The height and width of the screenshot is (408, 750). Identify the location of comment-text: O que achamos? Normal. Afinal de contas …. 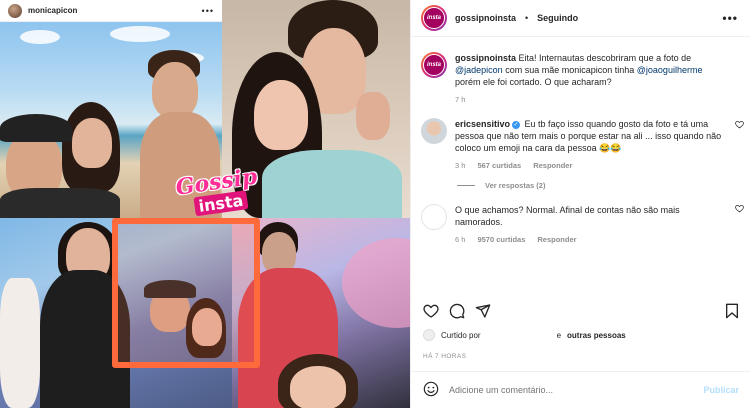
(567, 216).